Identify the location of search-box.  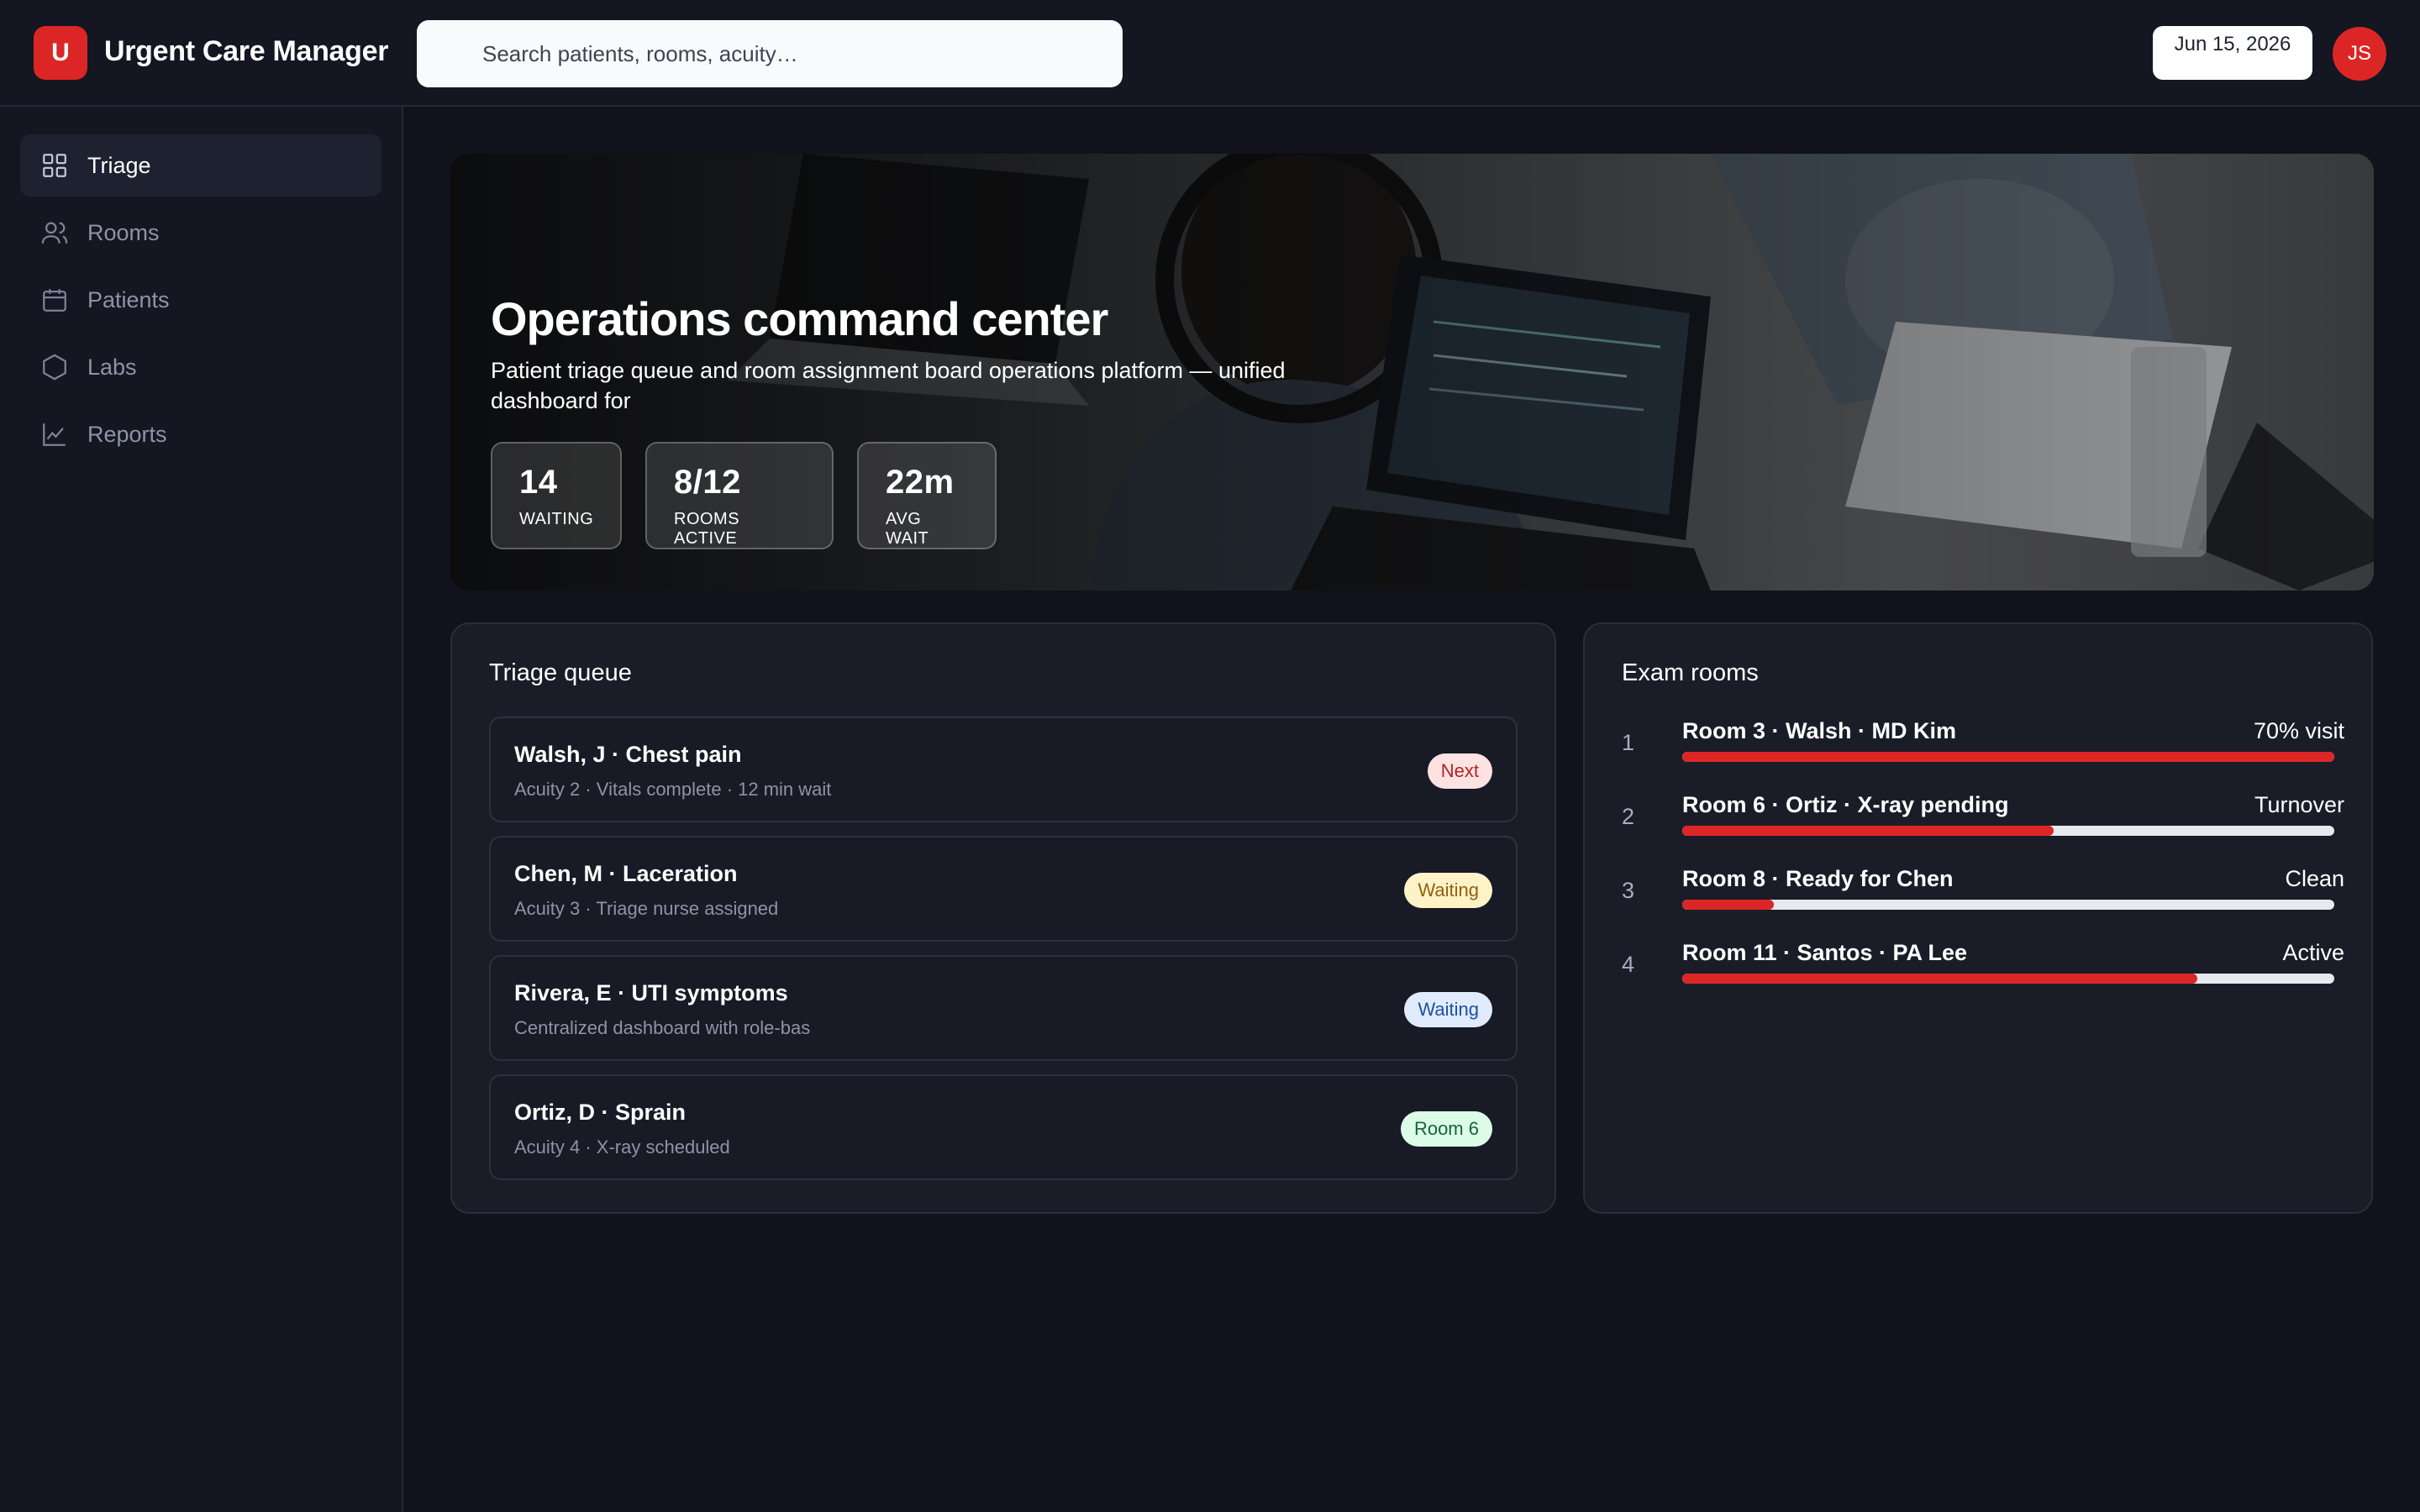
(770, 53).